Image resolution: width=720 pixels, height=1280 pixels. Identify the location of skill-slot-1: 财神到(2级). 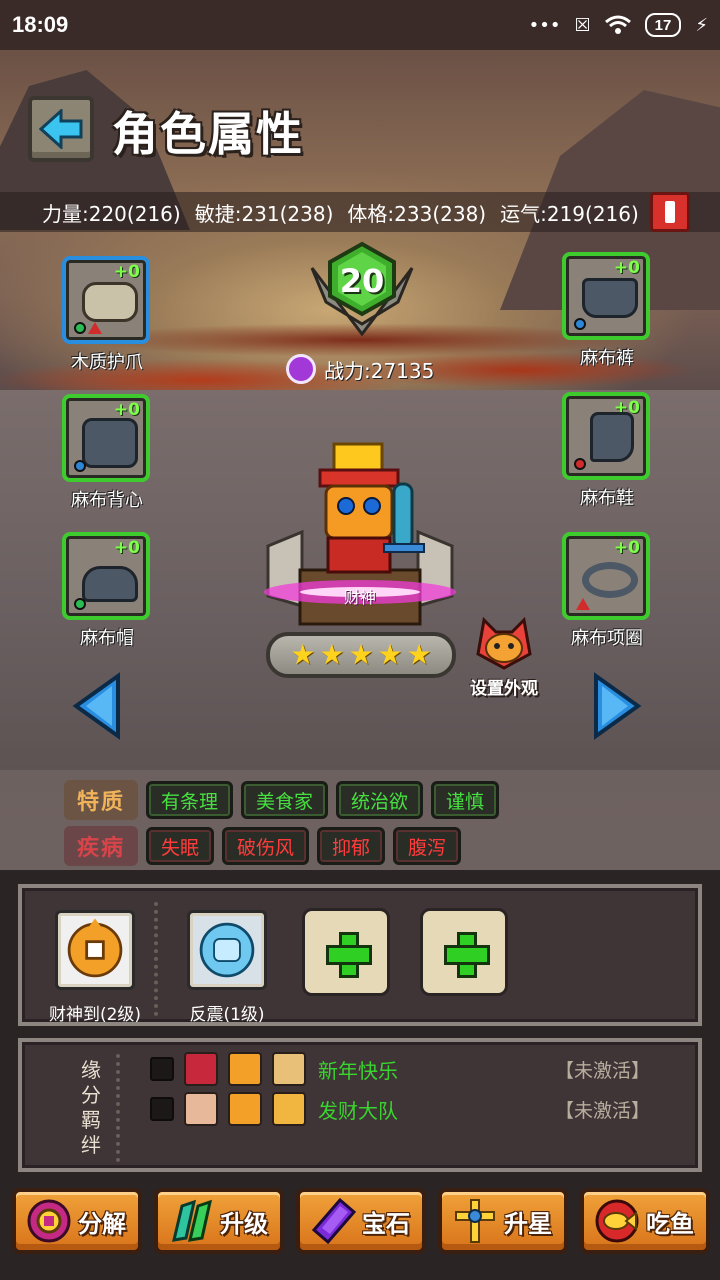
(95, 967).